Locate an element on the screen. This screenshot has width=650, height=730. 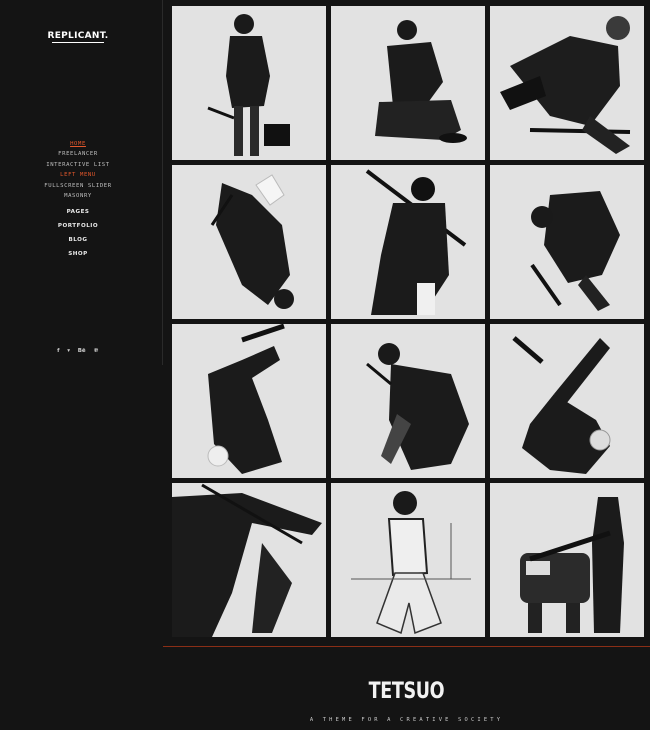
footer-tagline: A THEME FOR A CREATIVE SOCIETY is located at coordinates (406, 720).